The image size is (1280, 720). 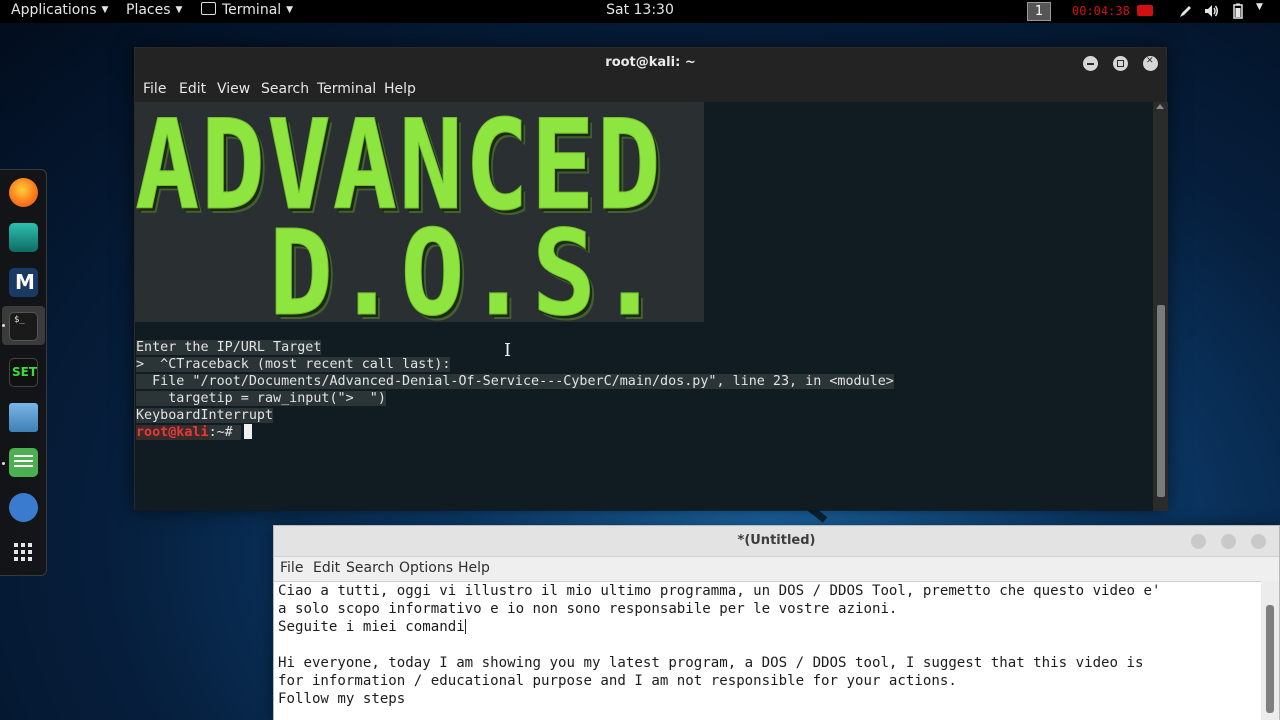 What do you see at coordinates (1238, 11) in the screenshot?
I see `battery-icon` at bounding box center [1238, 11].